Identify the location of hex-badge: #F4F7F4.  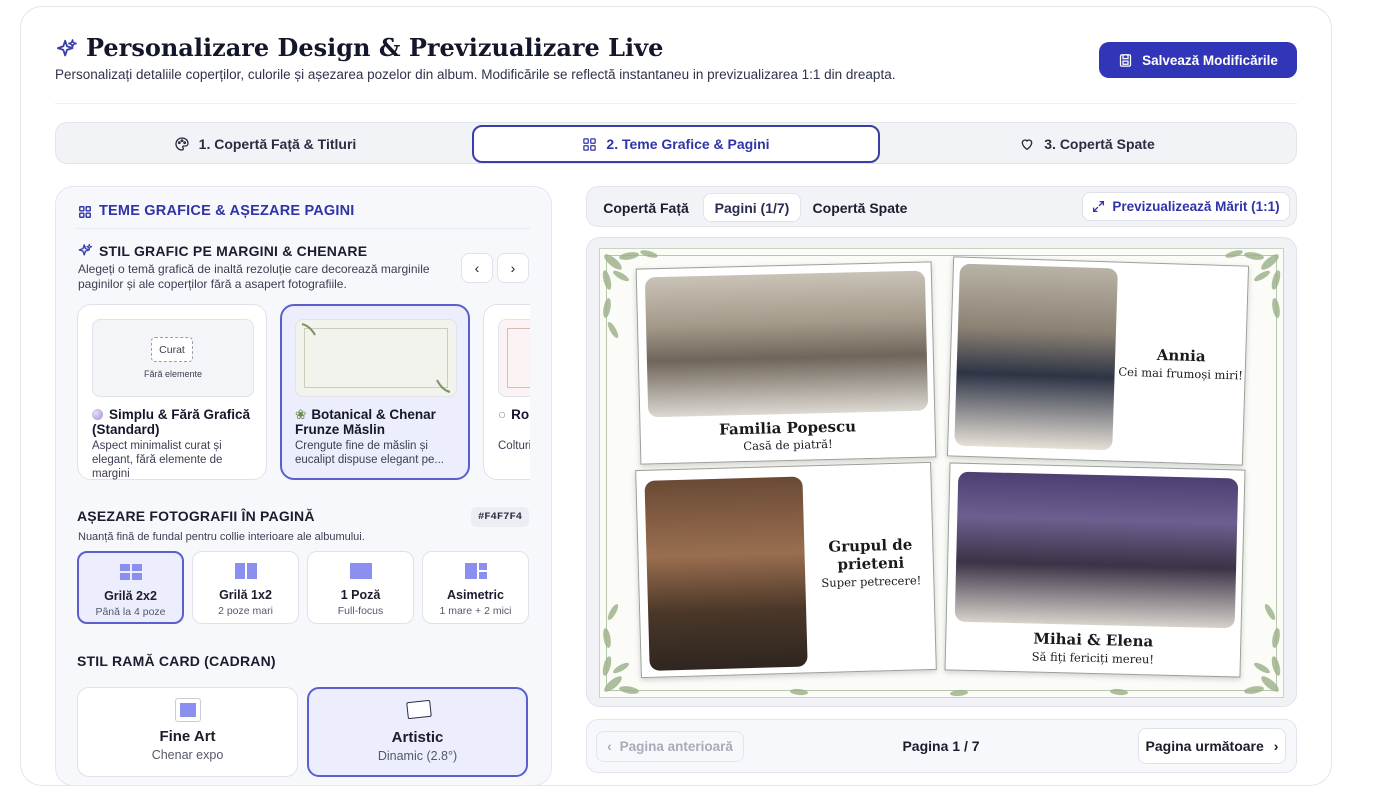
(500, 517).